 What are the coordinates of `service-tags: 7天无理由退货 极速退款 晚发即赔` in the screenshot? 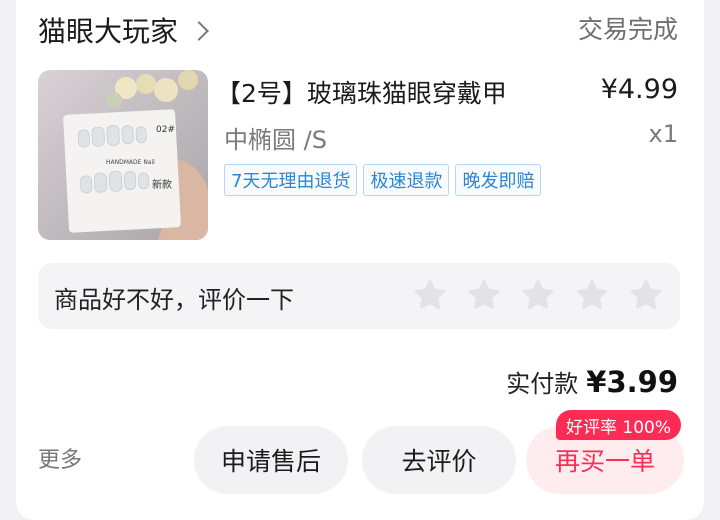 It's located at (383, 180).